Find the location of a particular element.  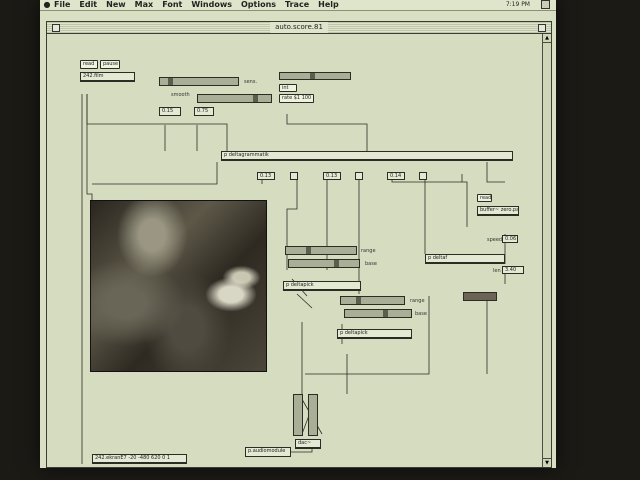

menu-trace: Trace is located at coordinates (297, 4).